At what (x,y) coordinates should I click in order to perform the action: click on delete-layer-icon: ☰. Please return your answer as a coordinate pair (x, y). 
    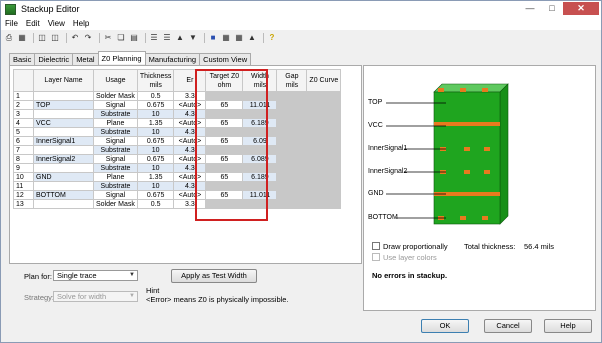
    Looking at the image, I should click on (167, 38).